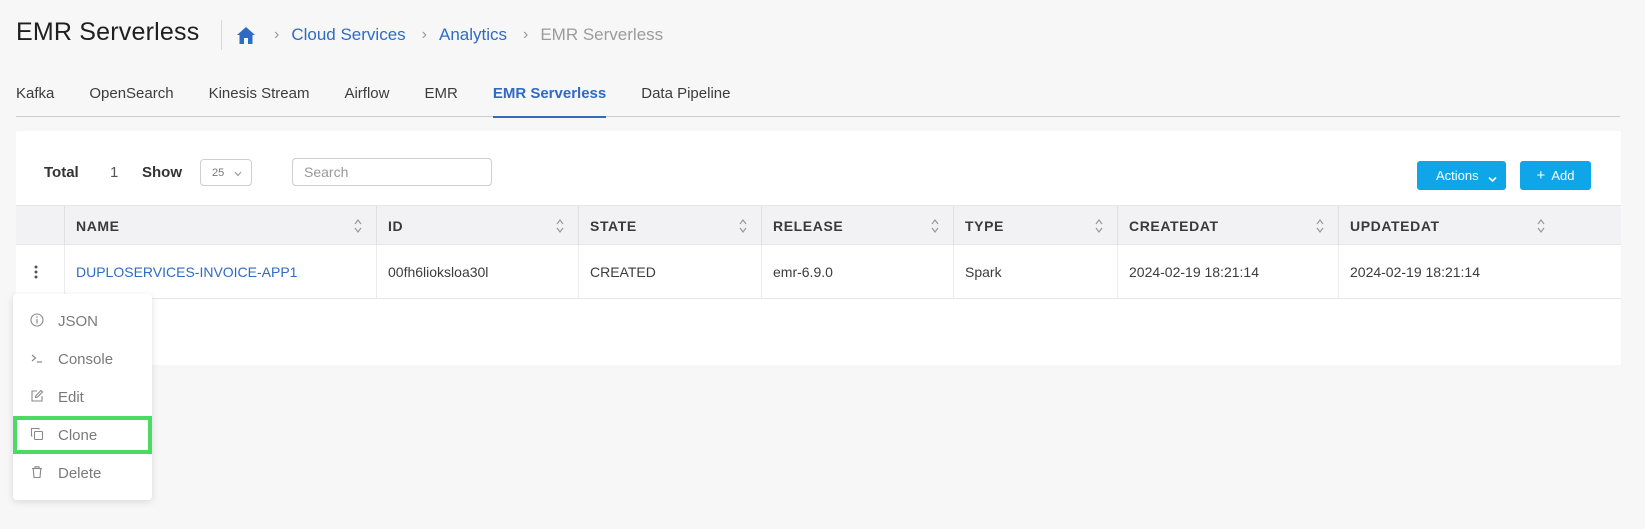 This screenshot has width=1645, height=529. I want to click on table-toolbar: Total 1 Show 25 Actions + Add, so click(818, 168).